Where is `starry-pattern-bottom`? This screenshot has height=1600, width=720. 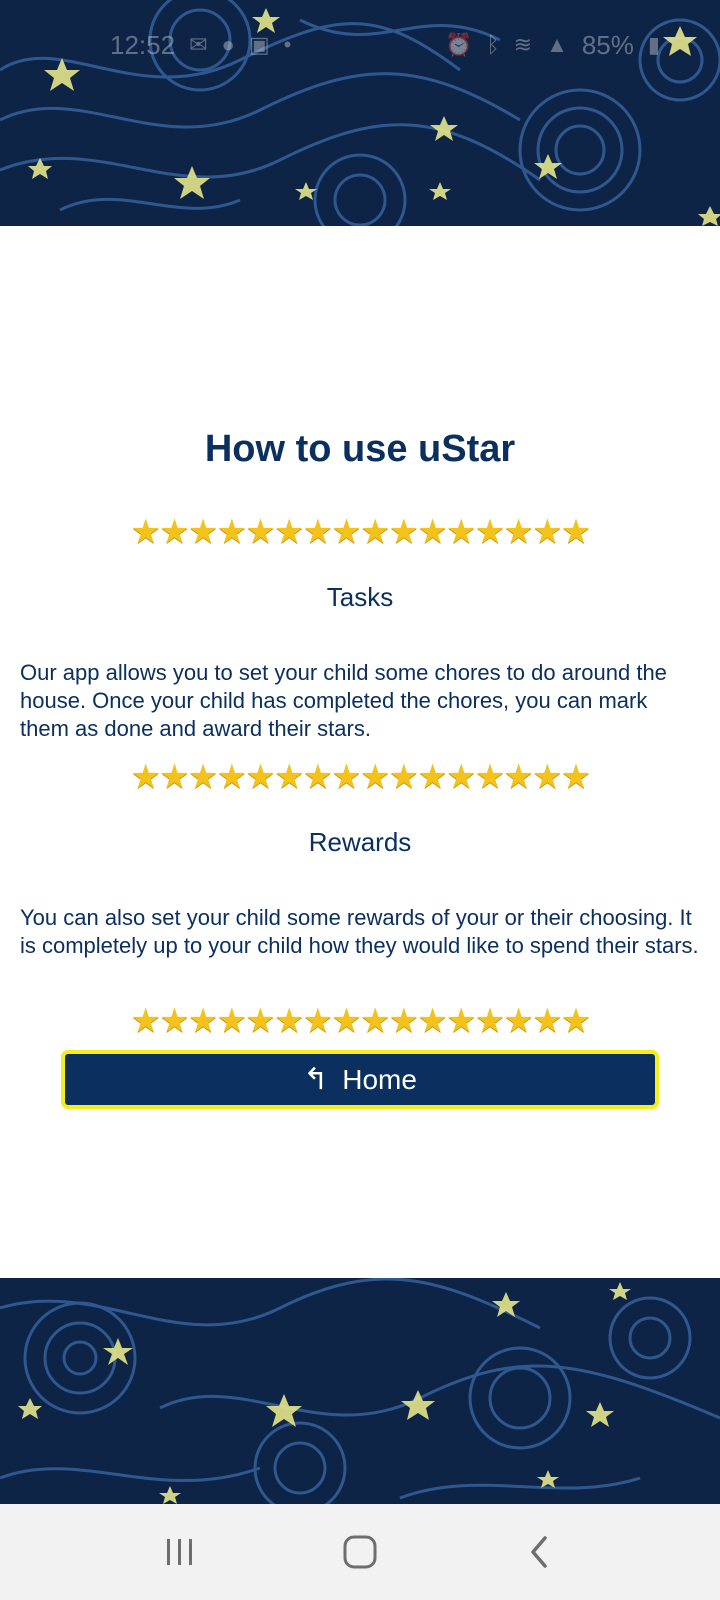
starry-pattern-bottom is located at coordinates (360, 1391).